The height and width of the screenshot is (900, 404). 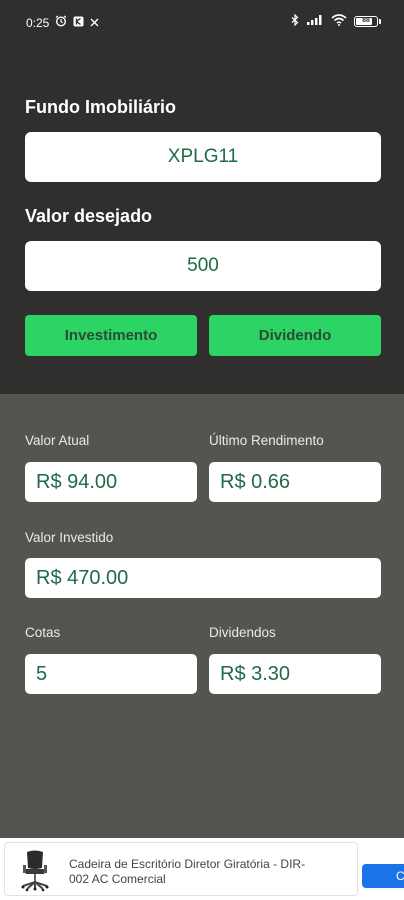 What do you see at coordinates (339, 21) in the screenshot?
I see `wifi-icon` at bounding box center [339, 21].